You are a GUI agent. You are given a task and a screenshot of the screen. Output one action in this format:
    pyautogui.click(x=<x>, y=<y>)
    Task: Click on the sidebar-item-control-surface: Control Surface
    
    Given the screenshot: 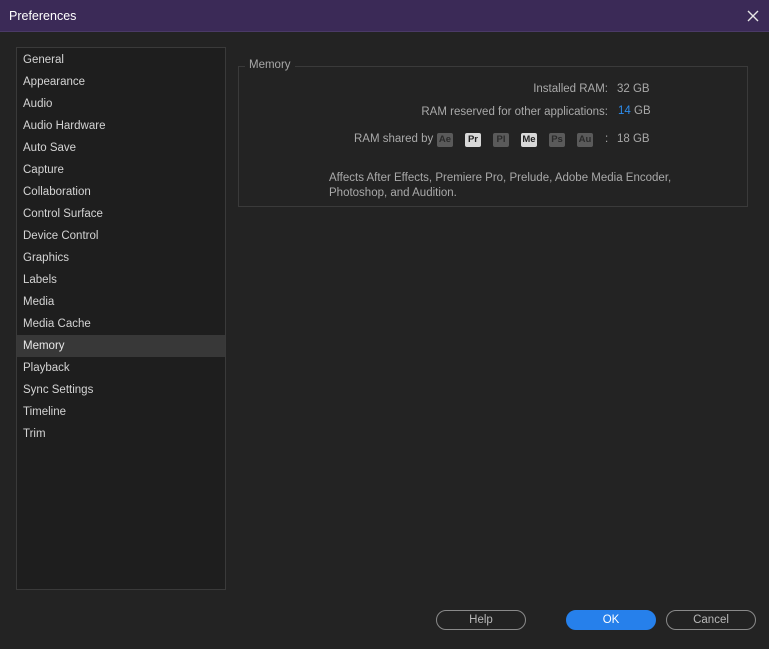 What is the action you would take?
    pyautogui.click(x=121, y=214)
    